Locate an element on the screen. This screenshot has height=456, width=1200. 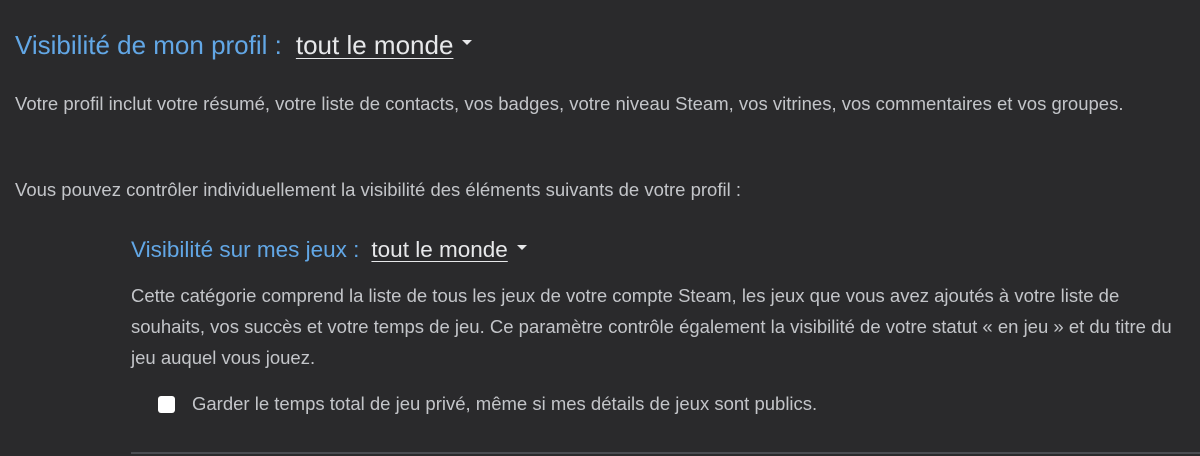
games-visibility-heading: Visibilité sur mes jeux : tout le monde is located at coordinates (329, 250).